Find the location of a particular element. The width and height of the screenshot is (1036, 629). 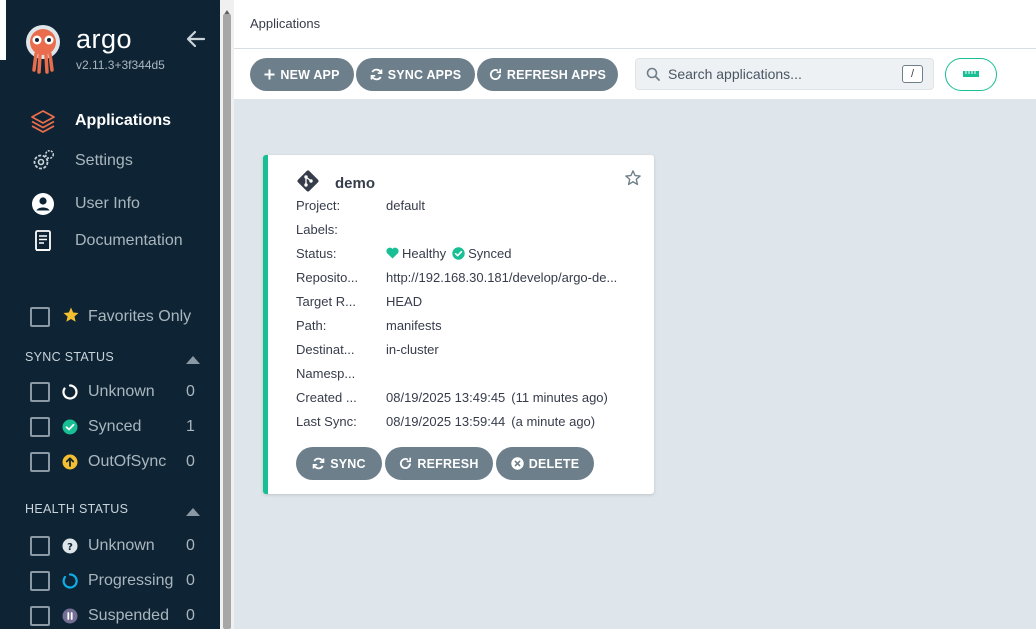

refresh-label: REFRESH is located at coordinates (448, 463).